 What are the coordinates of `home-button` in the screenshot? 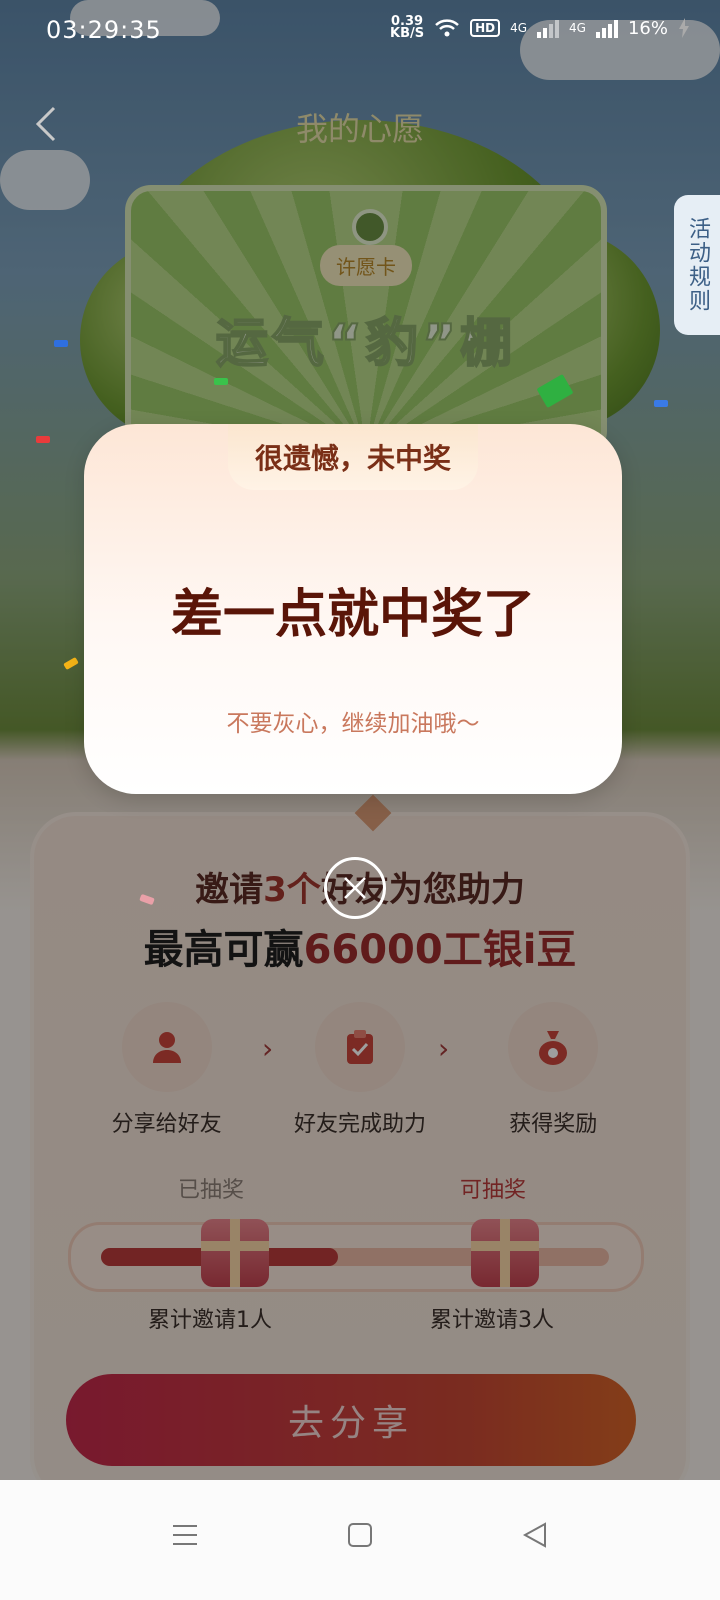 It's located at (360, 1535).